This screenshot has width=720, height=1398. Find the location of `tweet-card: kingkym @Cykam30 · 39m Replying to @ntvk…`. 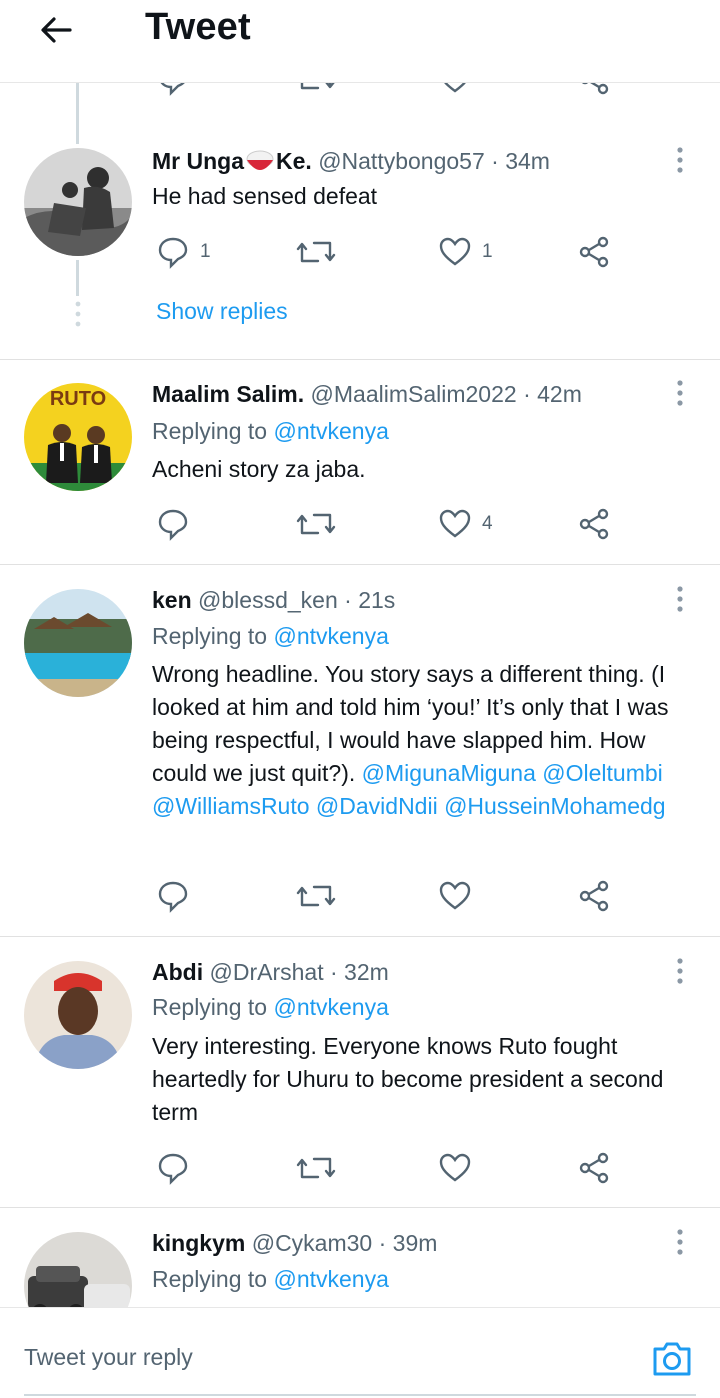

tweet-card: kingkym @Cykam30 · 39m Replying to @ntvk… is located at coordinates (360, 1258).